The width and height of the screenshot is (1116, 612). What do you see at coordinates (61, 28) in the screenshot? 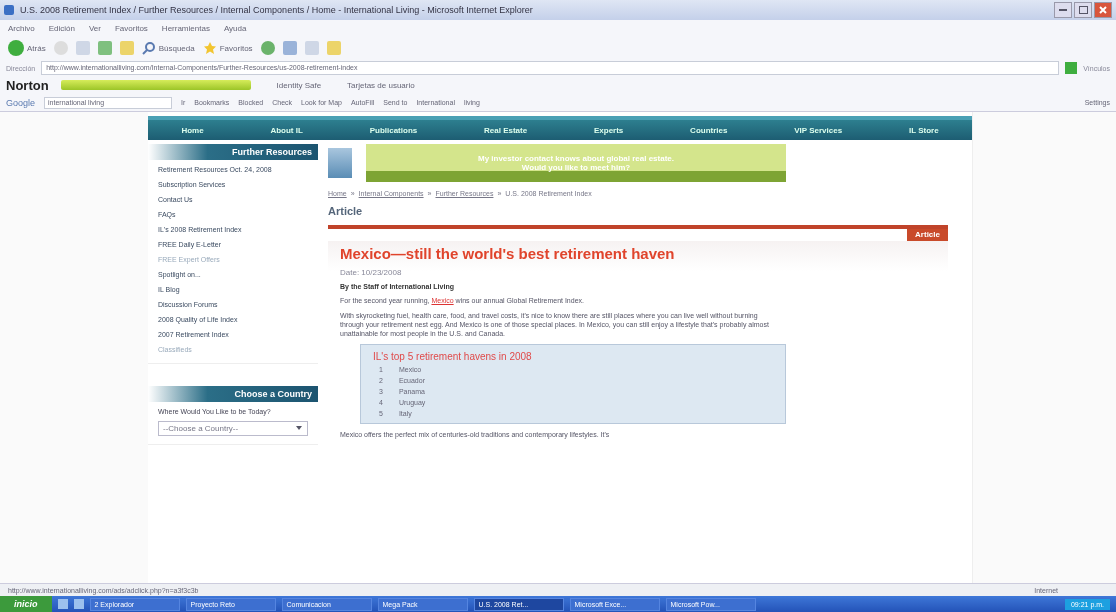
I see `menu-item: Edición` at bounding box center [61, 28].